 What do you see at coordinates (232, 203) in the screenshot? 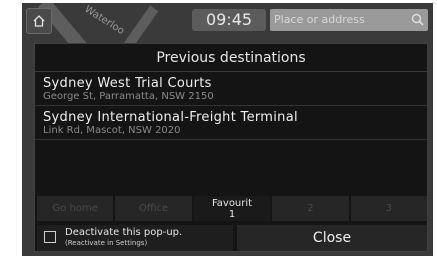
I see `favourite-label: Favourit` at bounding box center [232, 203].